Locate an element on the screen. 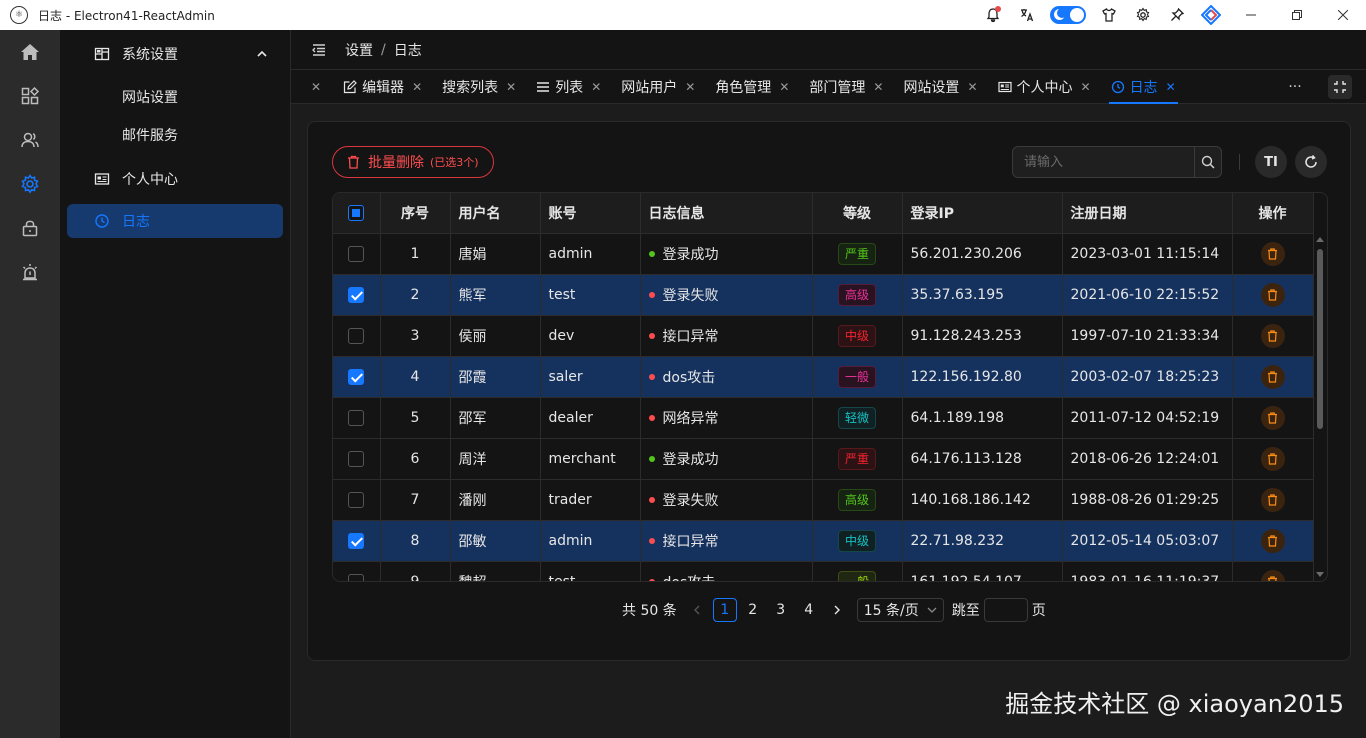 This screenshot has width=1366, height=738. notification-bell-icon is located at coordinates (993, 15).